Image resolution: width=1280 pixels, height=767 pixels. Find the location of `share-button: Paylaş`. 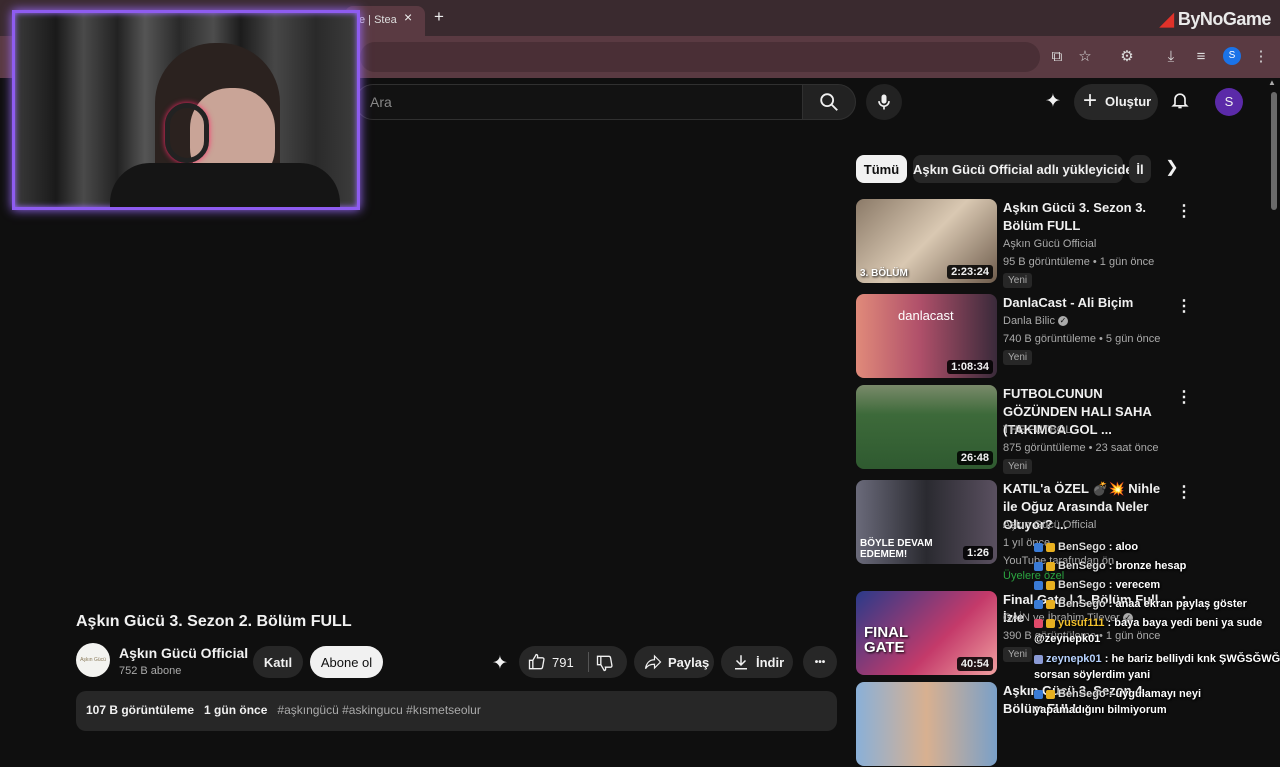

share-button: Paylaş is located at coordinates (674, 662).